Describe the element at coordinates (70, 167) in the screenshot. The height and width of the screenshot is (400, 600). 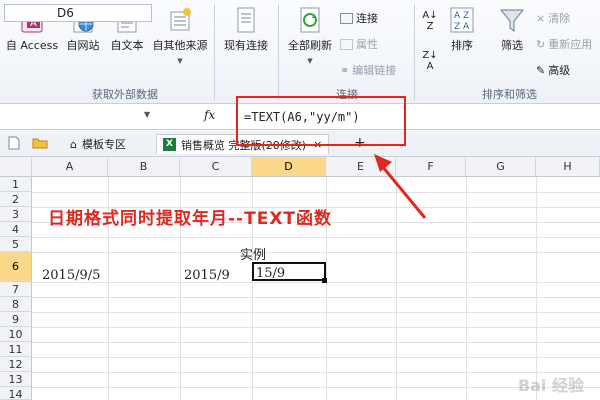
I see `column-header-a: A` at that location.